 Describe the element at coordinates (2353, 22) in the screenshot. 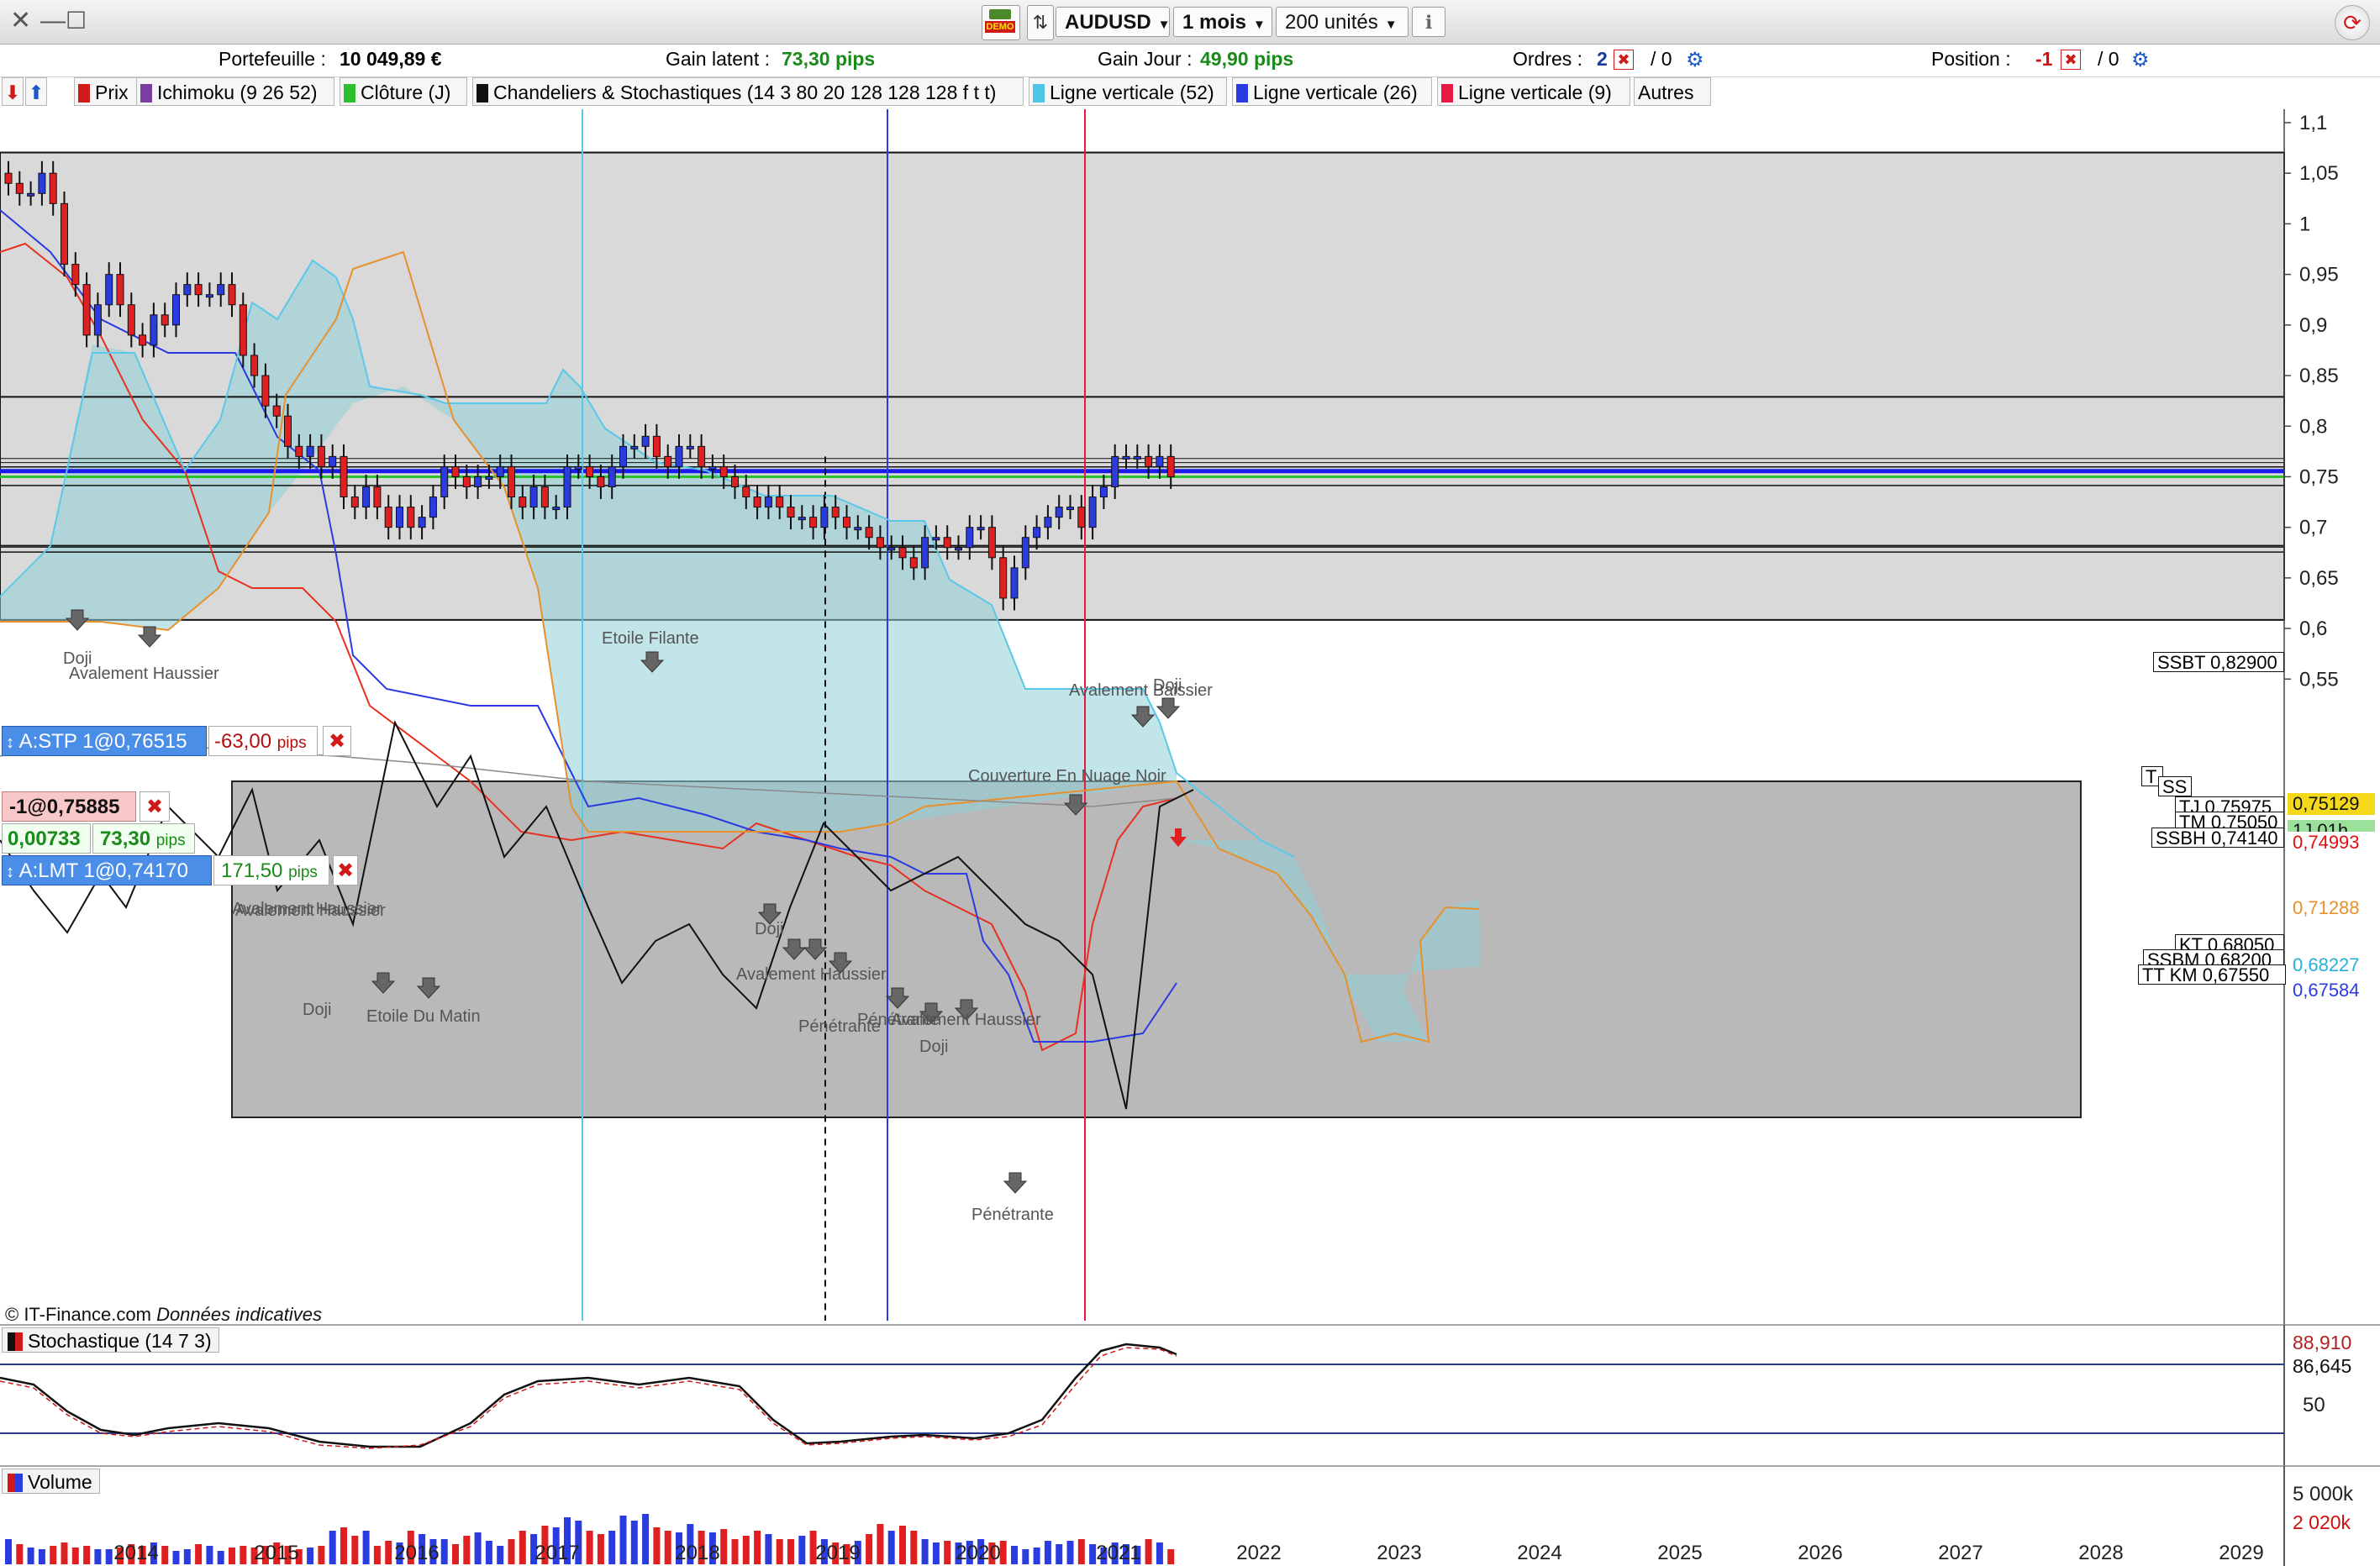

I see `refresh-icon: ⟳` at that location.